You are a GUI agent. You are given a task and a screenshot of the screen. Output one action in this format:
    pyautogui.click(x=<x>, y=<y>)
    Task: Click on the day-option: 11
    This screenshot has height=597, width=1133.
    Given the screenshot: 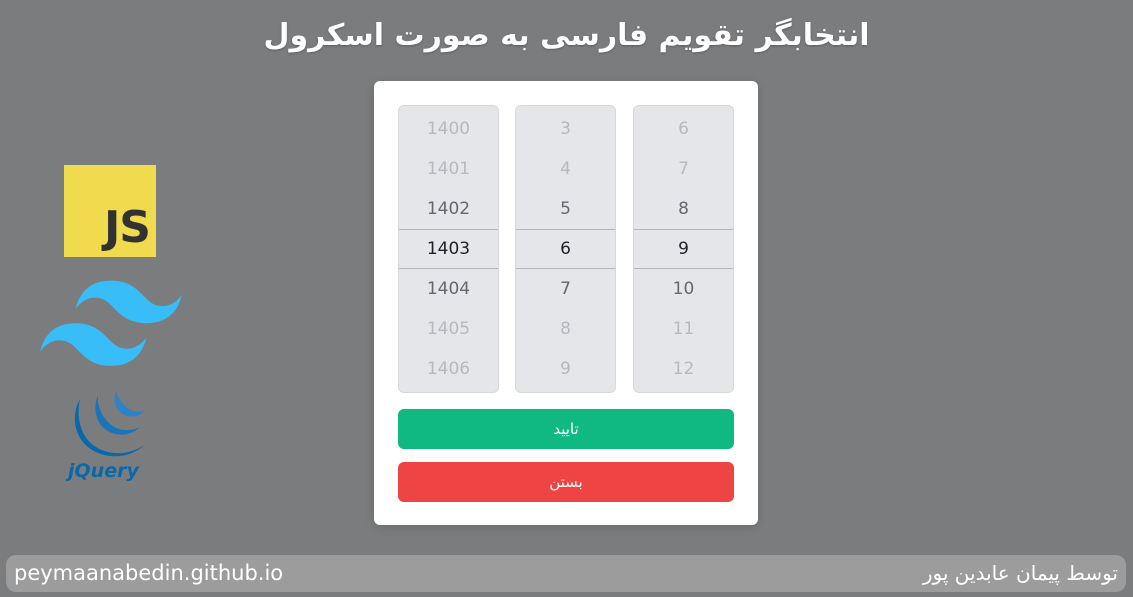 What is the action you would take?
    pyautogui.click(x=683, y=329)
    